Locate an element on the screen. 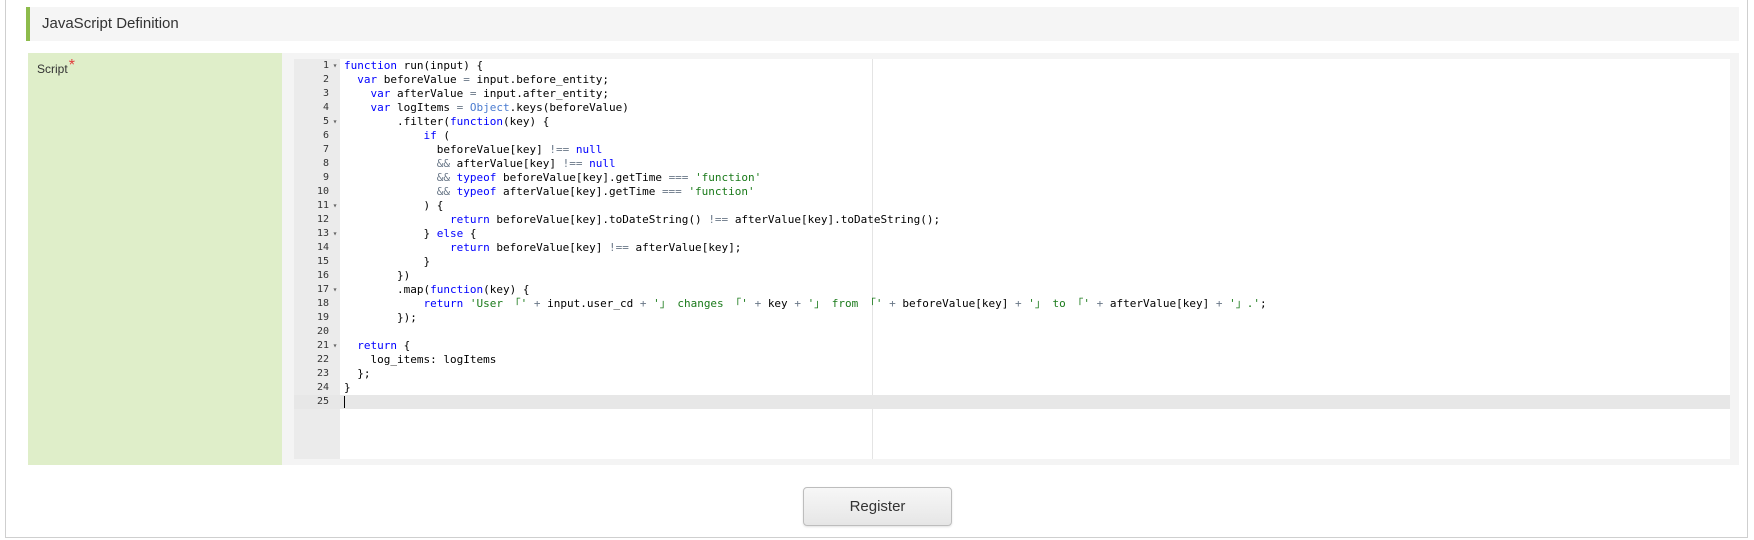 The image size is (1754, 540). script-label: Script* is located at coordinates (56, 67).